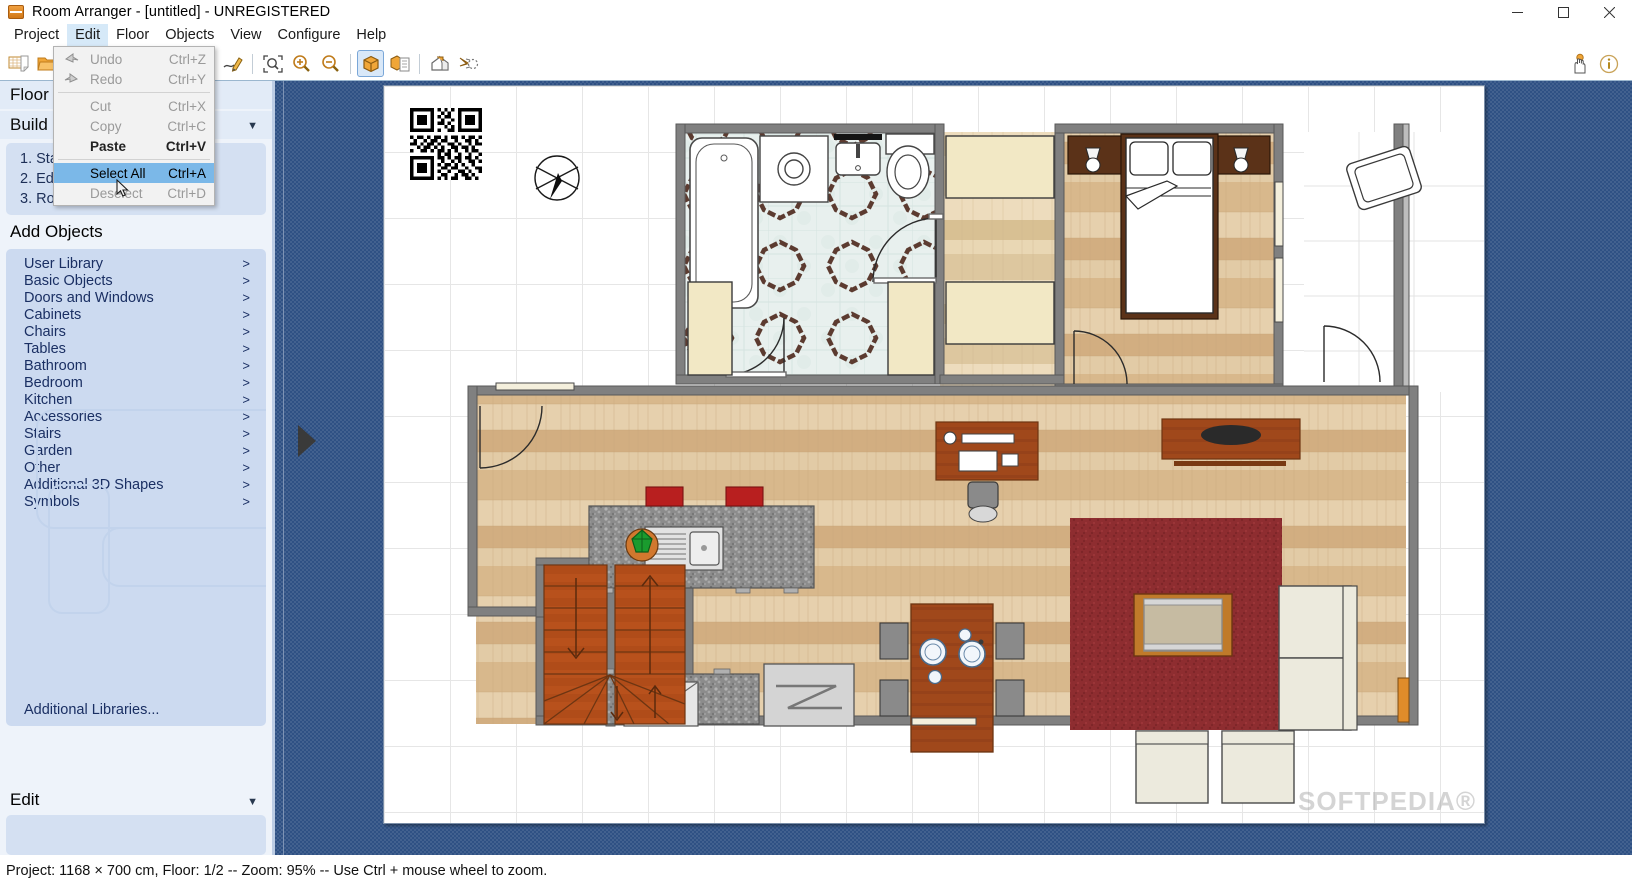 The height and width of the screenshot is (886, 1632). I want to click on sidebar-edit-header: Edit ▼, so click(136, 800).